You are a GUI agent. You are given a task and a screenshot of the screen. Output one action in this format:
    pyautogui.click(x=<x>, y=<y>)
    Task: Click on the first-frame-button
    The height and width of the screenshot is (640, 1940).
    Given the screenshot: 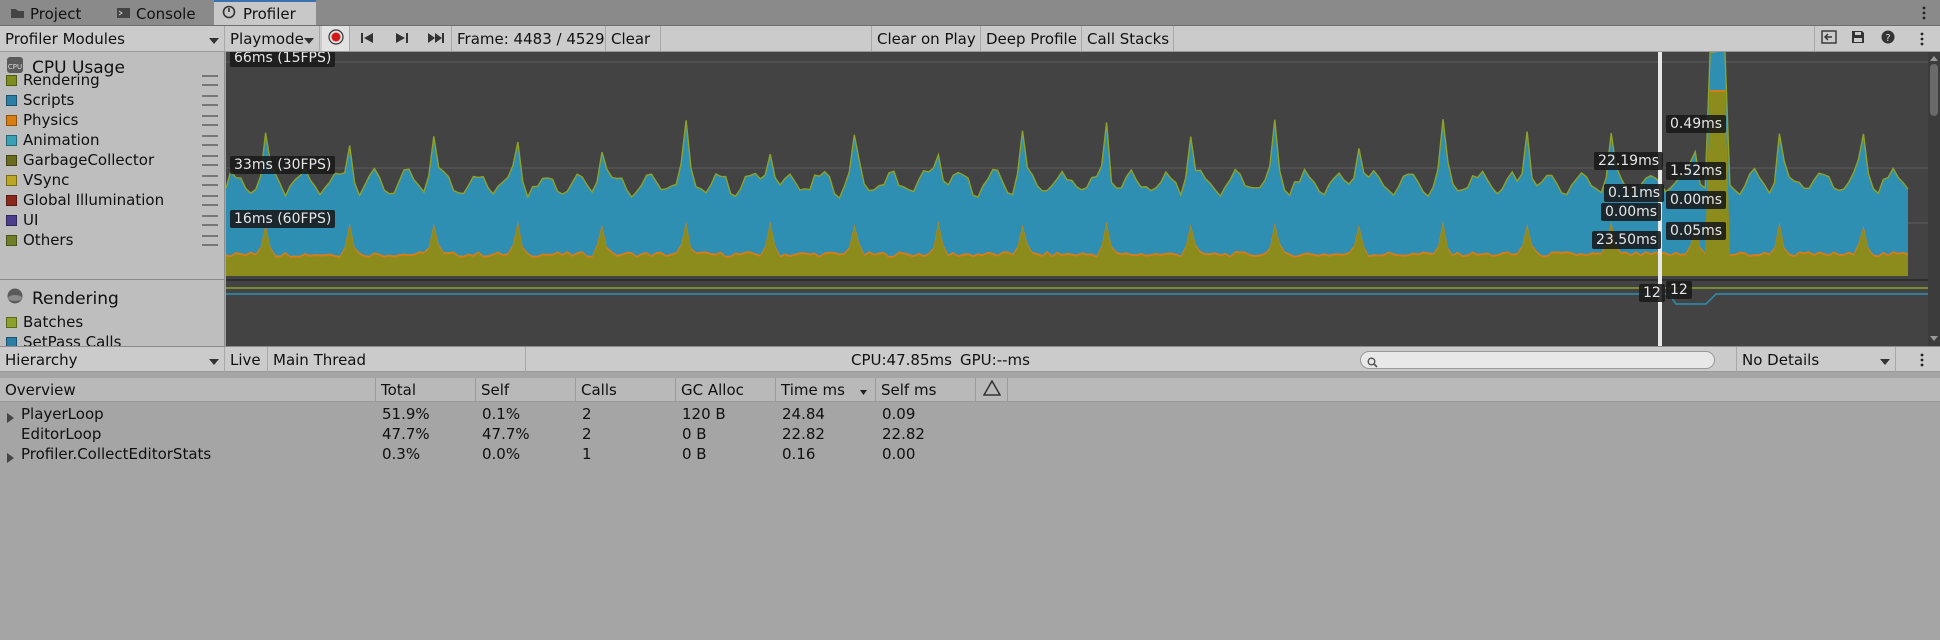 What is the action you would take?
    pyautogui.click(x=368, y=38)
    